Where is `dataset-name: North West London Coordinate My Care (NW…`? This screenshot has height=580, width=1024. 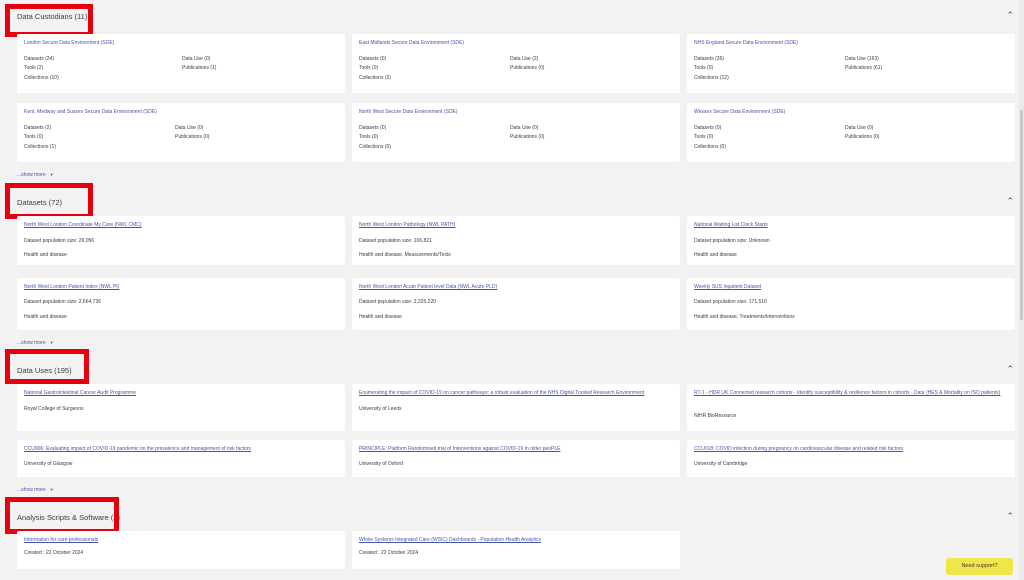
dataset-name: North West London Coordinate My Care (NW… is located at coordinates (83, 225).